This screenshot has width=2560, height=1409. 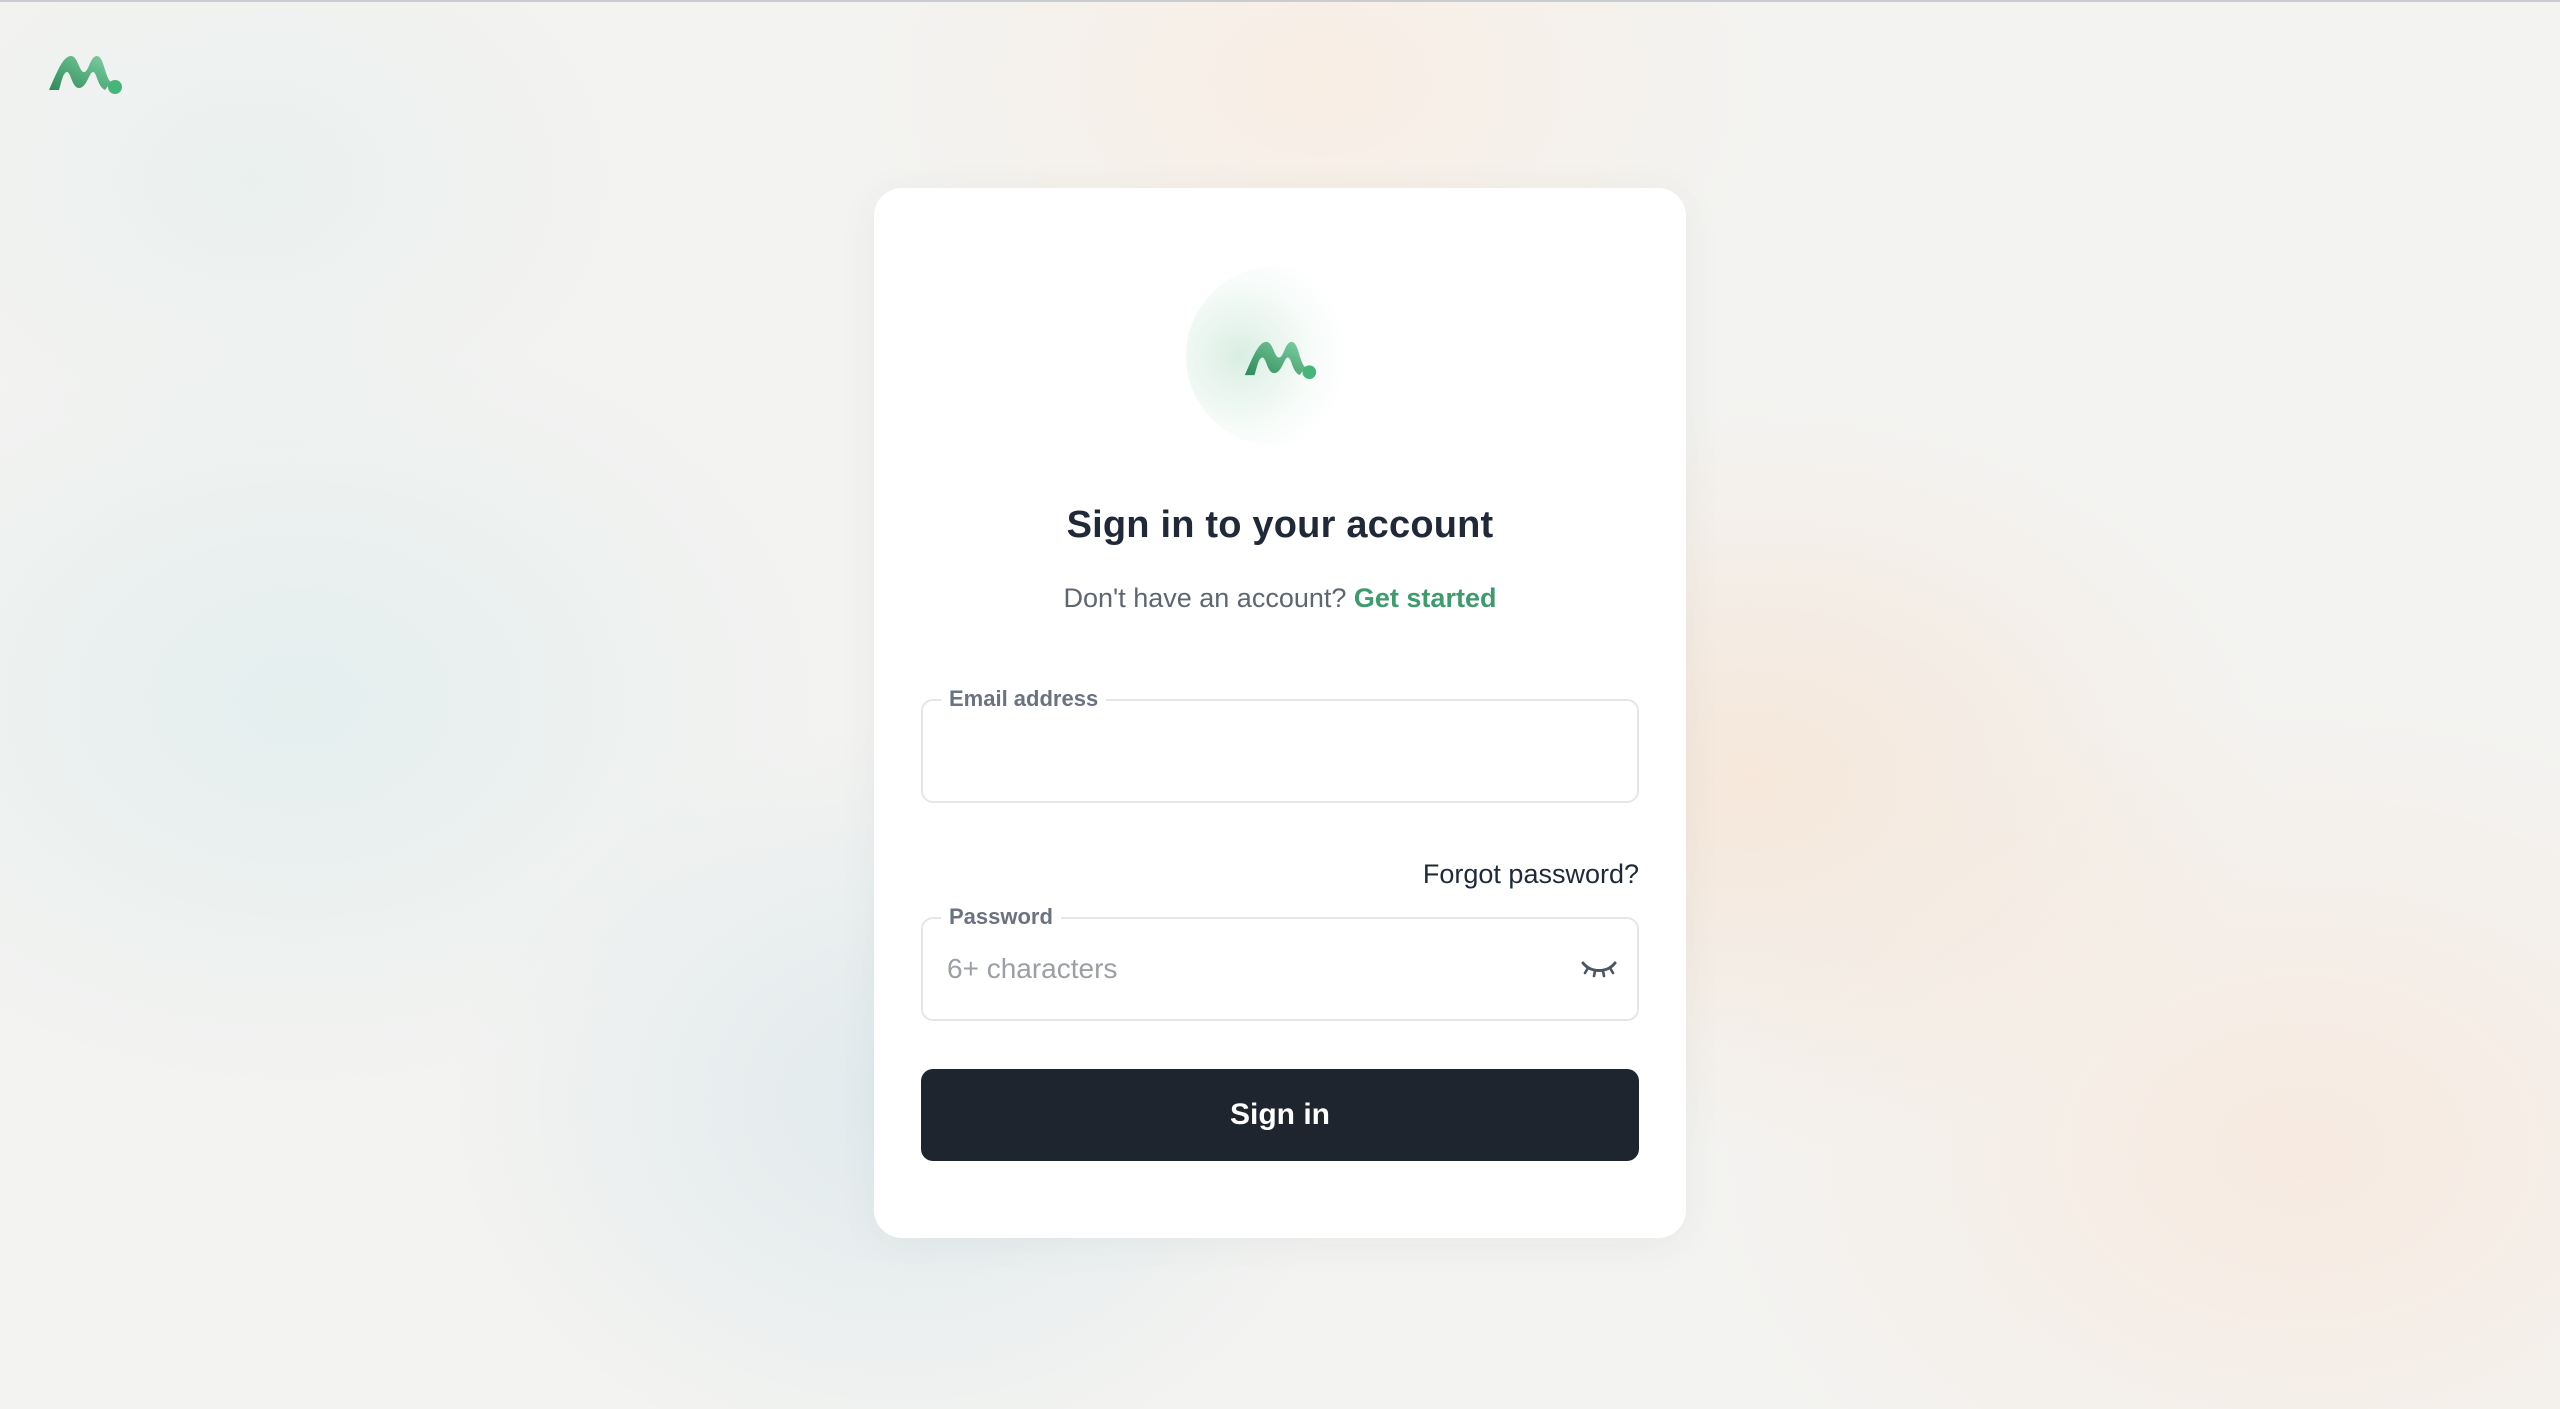 What do you see at coordinates (1257, 751) in the screenshot?
I see `email-input` at bounding box center [1257, 751].